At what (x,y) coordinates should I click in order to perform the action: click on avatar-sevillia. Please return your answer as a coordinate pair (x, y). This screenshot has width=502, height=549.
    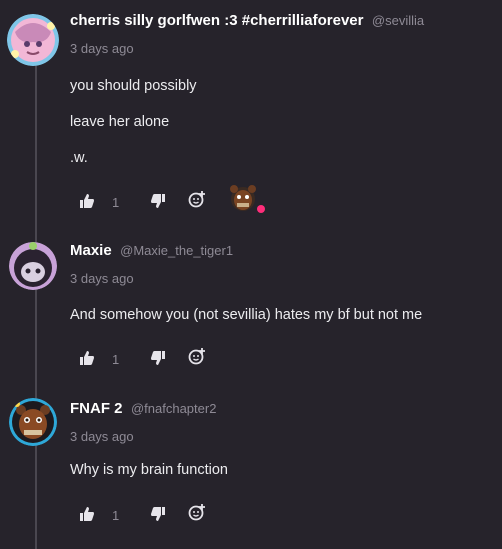
    Looking at the image, I should click on (33, 40).